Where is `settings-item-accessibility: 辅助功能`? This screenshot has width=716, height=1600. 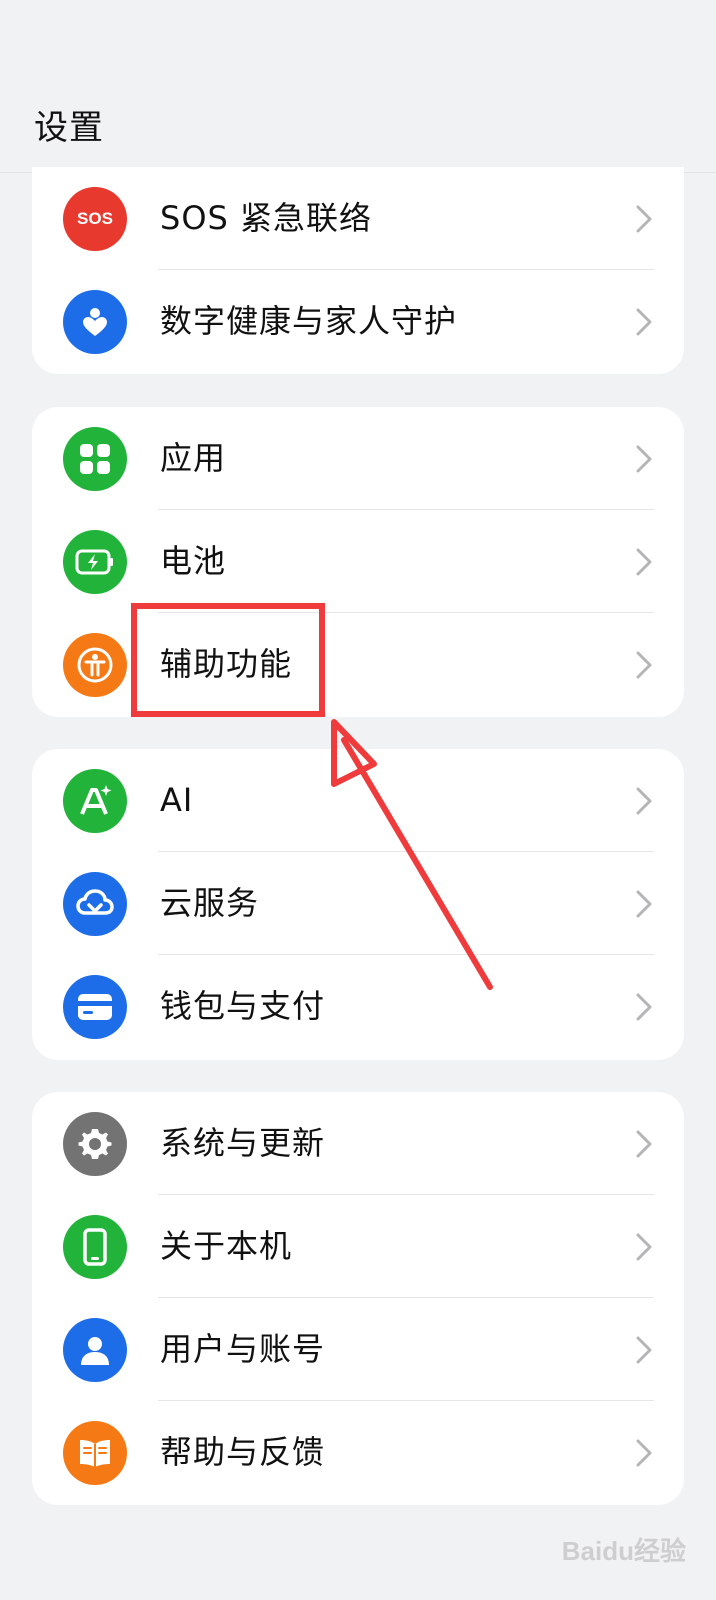 settings-item-accessibility: 辅助功能 is located at coordinates (358, 664).